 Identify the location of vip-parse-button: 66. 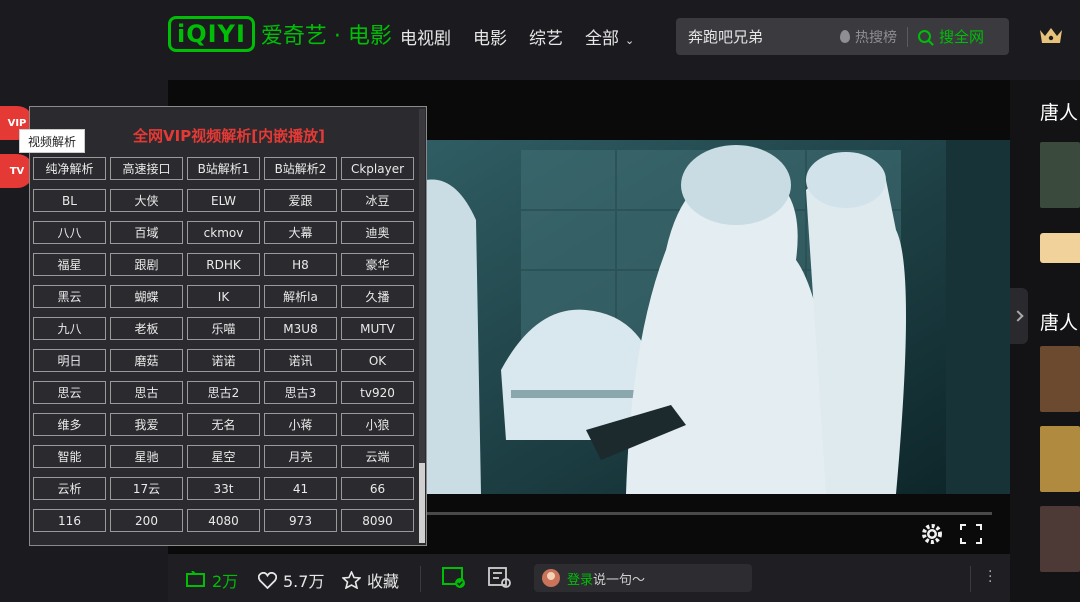
(377, 488).